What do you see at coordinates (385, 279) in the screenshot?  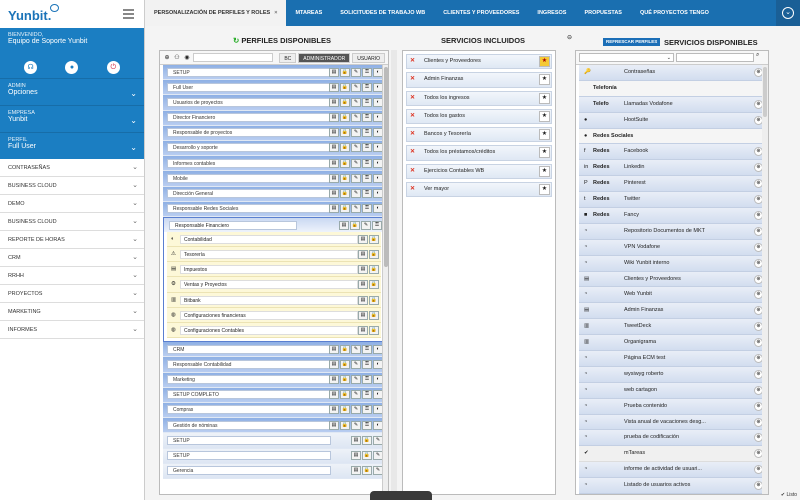 I see `perfiles-scrollbar` at bounding box center [385, 279].